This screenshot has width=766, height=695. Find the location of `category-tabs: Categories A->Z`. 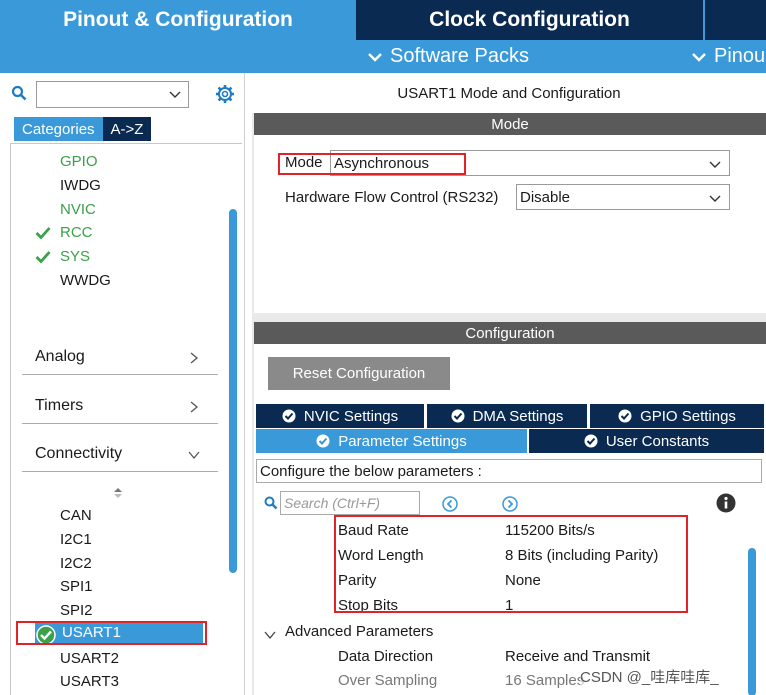

category-tabs: Categories A->Z is located at coordinates (83, 129).